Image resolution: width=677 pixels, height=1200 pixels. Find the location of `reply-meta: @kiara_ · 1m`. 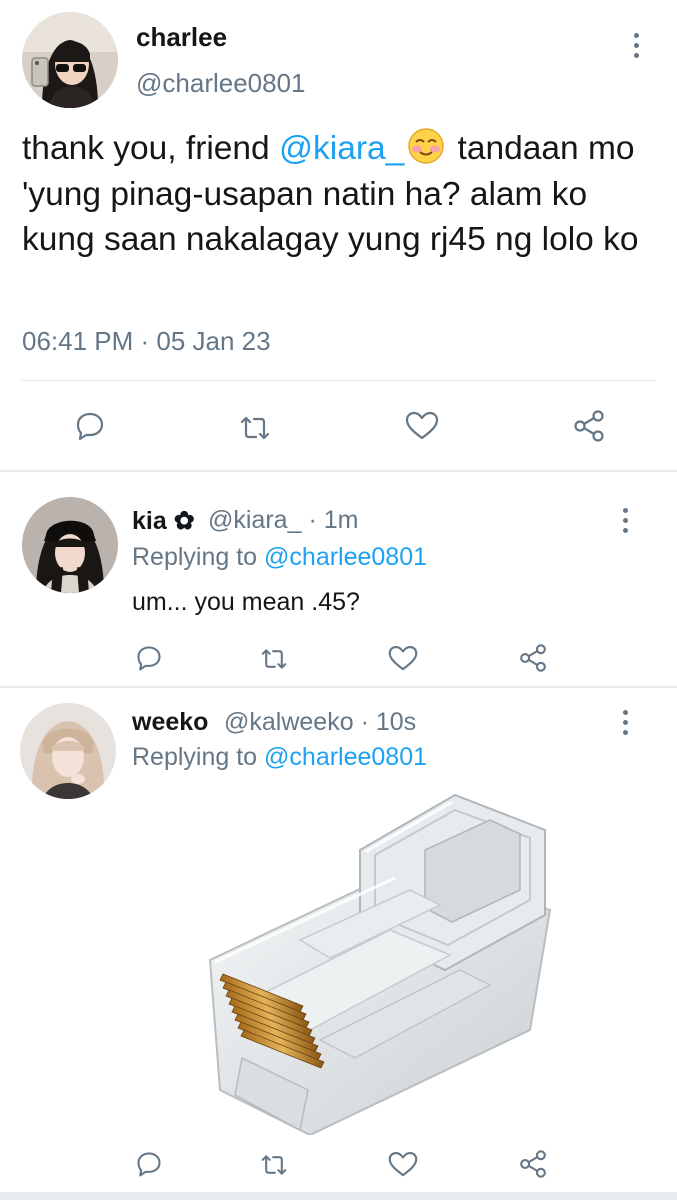

reply-meta: @kiara_ · 1m is located at coordinates (283, 520).